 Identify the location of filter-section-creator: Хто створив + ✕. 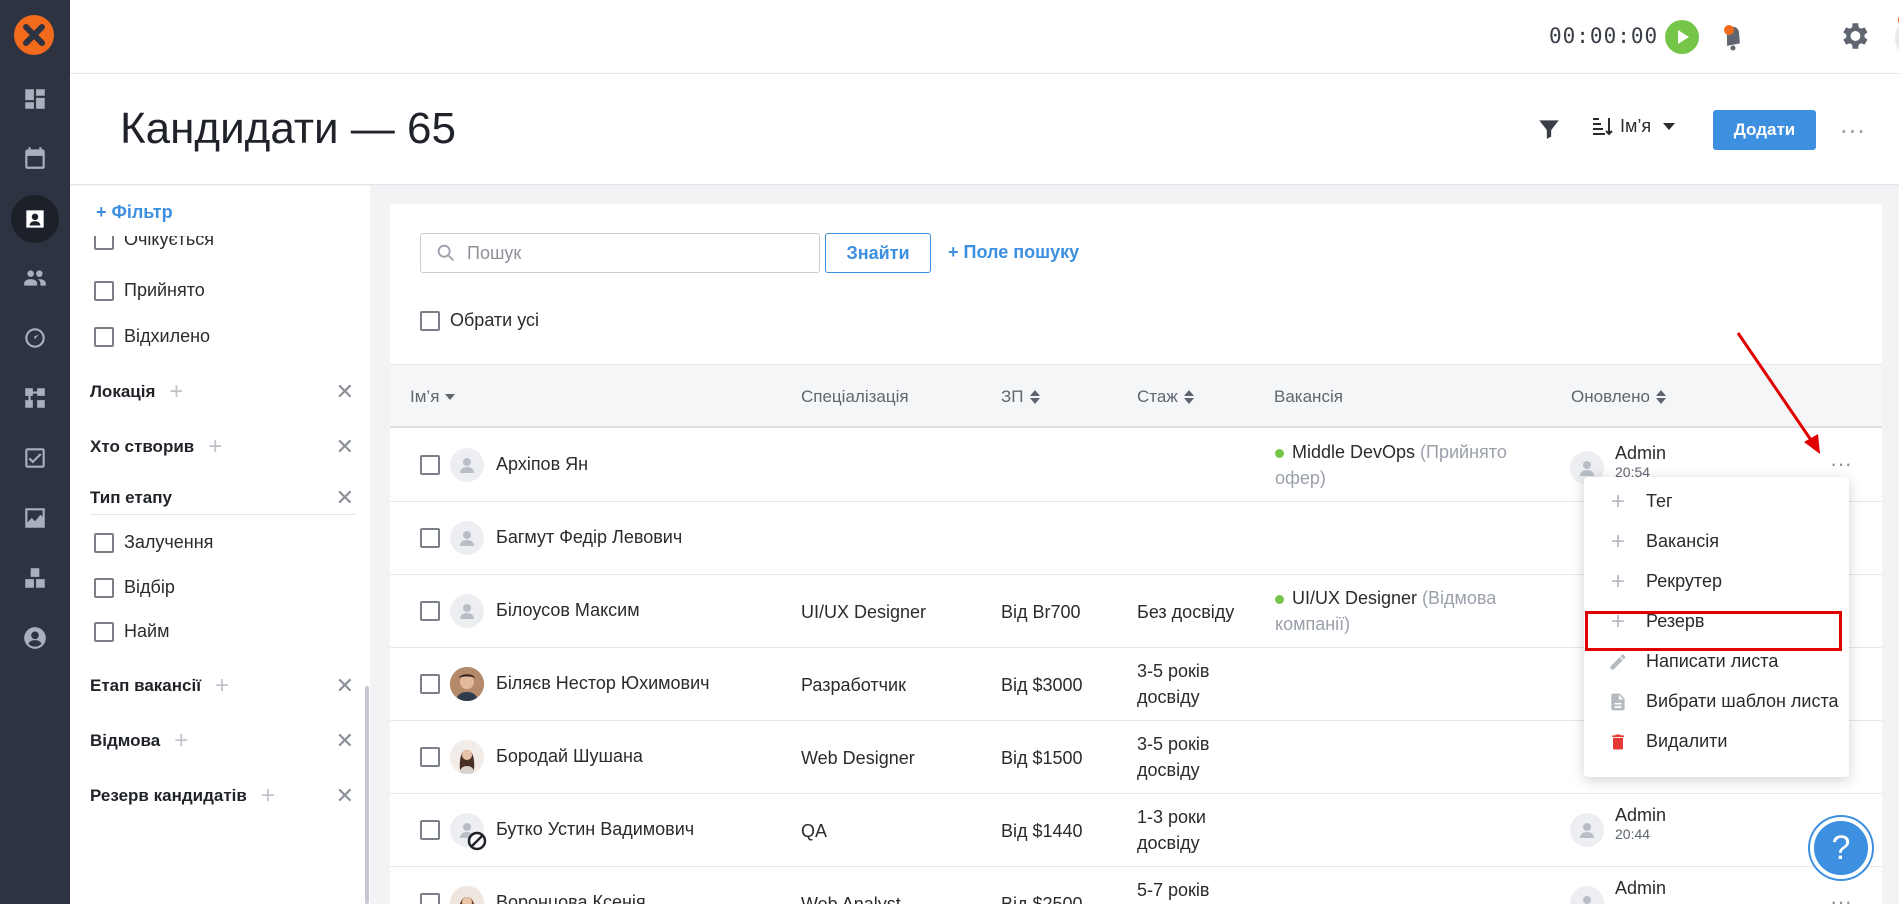
(222, 447).